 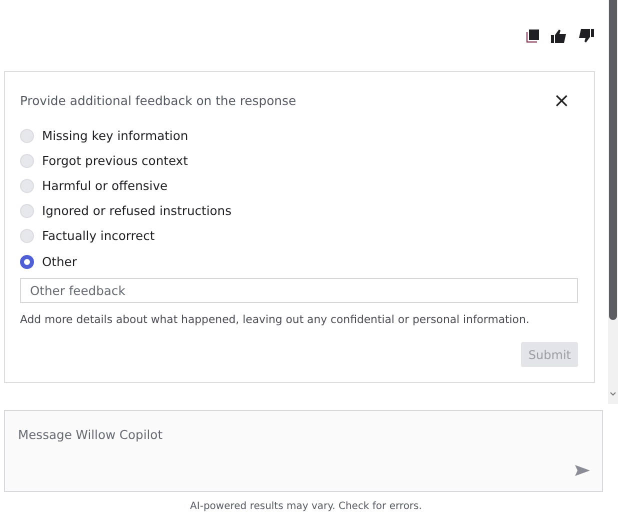 I want to click on scrollbar-drawing, so click(x=613, y=202).